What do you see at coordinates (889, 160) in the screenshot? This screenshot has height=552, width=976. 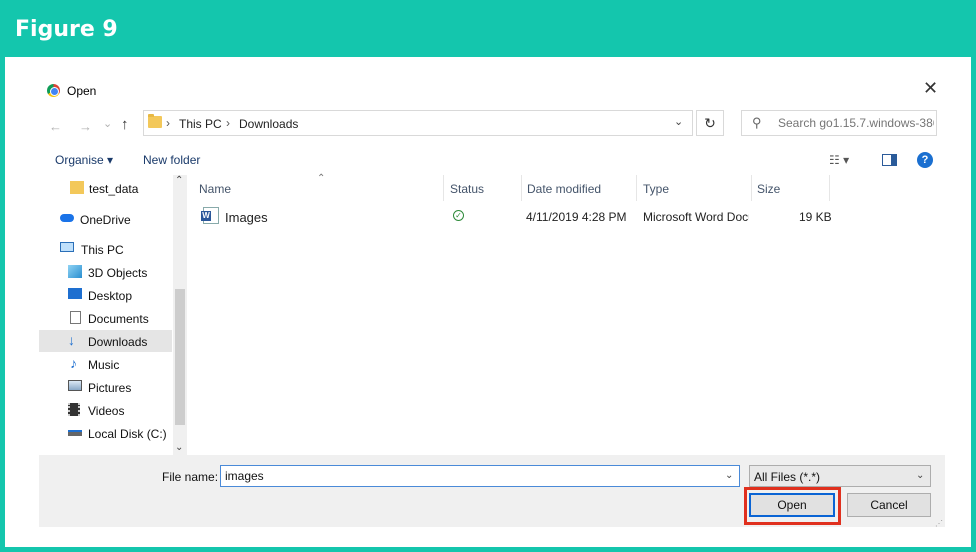 I see `preview-pane-icon` at bounding box center [889, 160].